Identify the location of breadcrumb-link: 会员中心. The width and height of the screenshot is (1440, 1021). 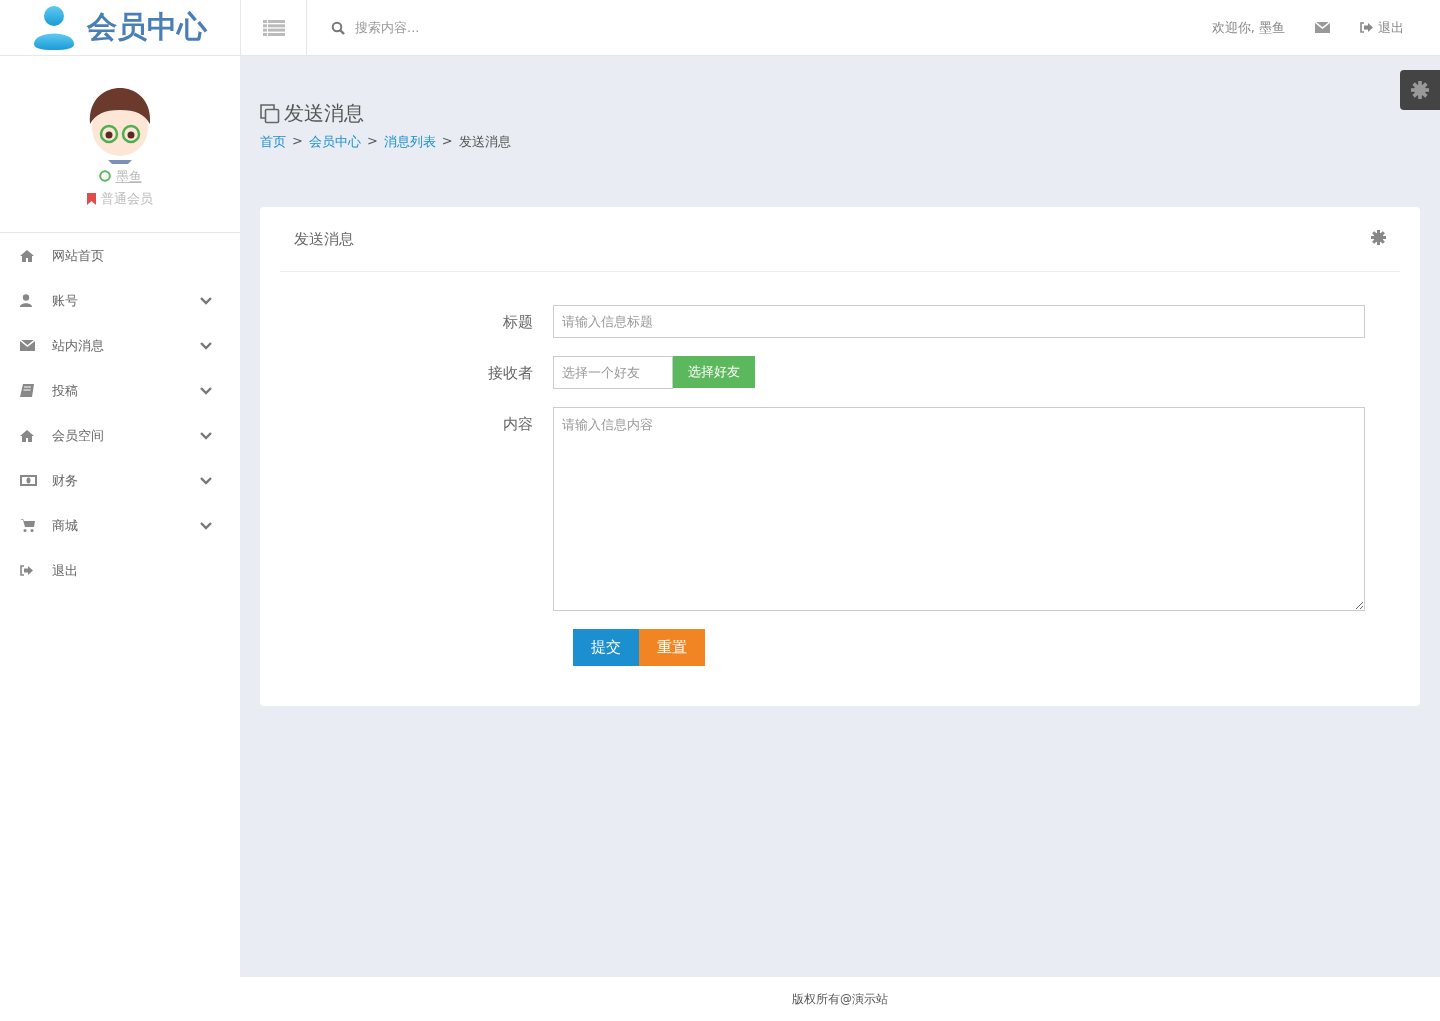
(334, 142).